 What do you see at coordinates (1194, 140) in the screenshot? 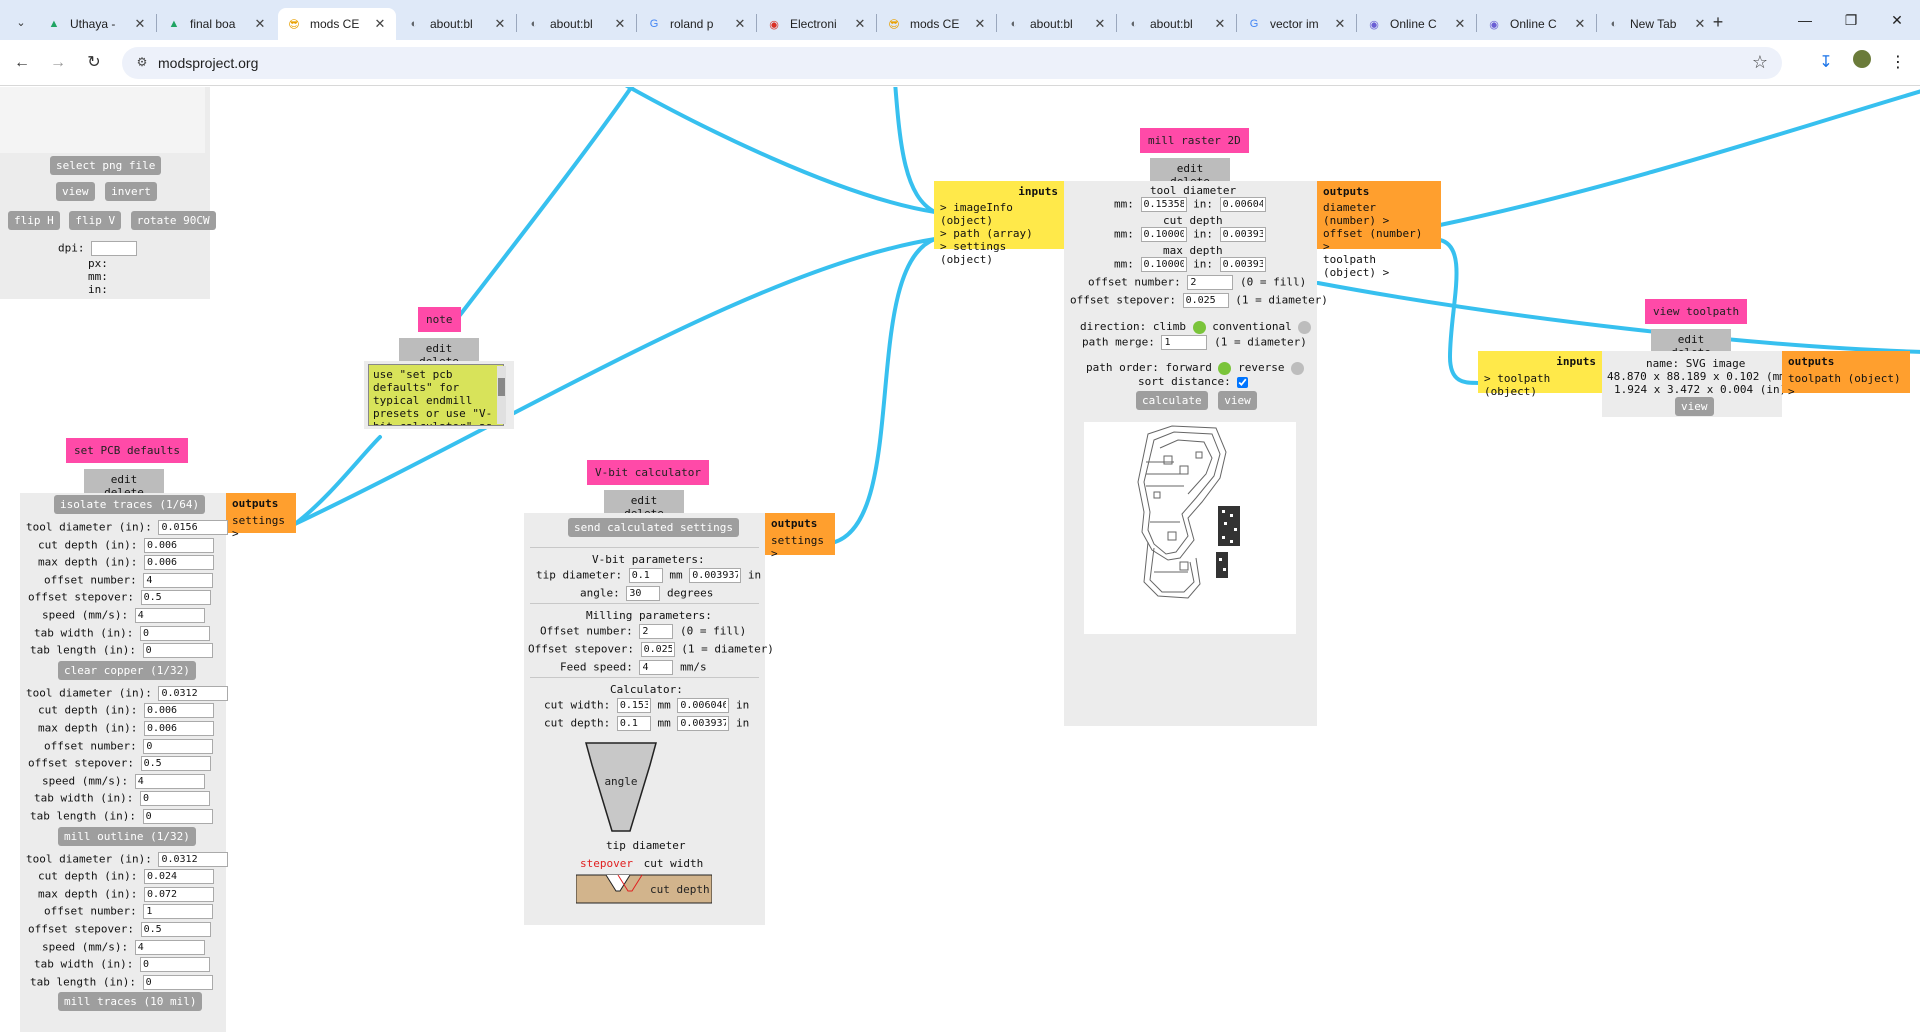
I see `mill-raster-title: mill raster 2D` at bounding box center [1194, 140].